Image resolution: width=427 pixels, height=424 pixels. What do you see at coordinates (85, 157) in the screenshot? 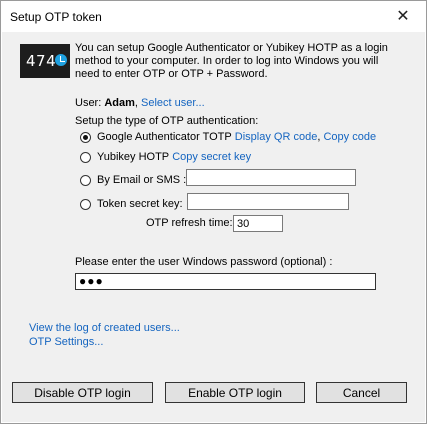
I see `radio-yubikey-hotp` at bounding box center [85, 157].